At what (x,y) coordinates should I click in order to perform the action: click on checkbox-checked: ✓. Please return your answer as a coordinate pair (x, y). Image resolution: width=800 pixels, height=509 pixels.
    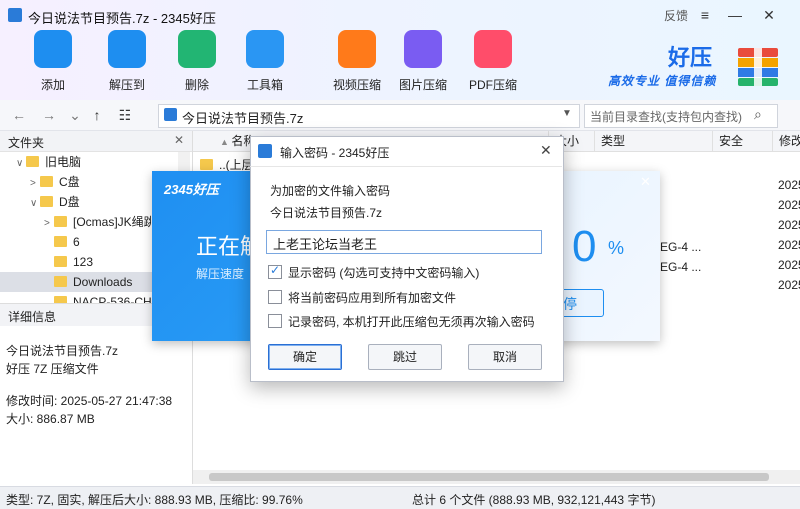
    Looking at the image, I should click on (275, 271).